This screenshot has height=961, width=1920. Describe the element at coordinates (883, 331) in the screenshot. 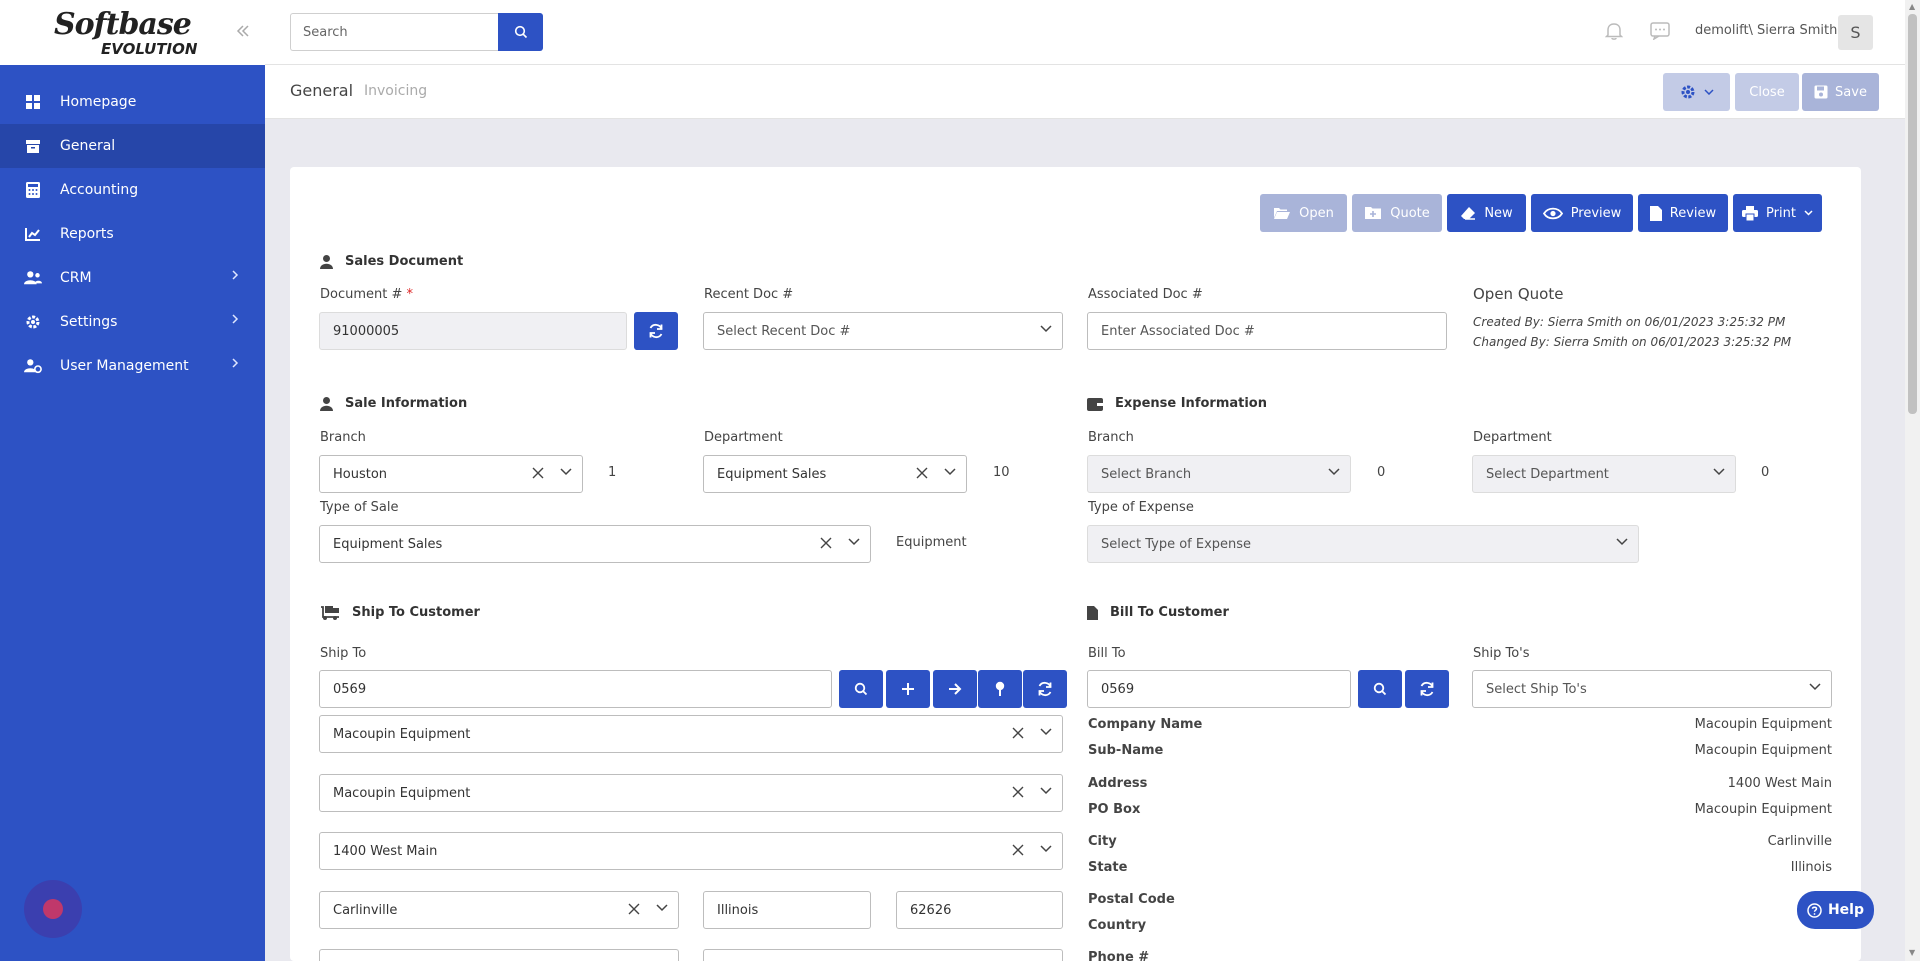

I see `recent-doc-select: Select Recent Doc #` at that location.